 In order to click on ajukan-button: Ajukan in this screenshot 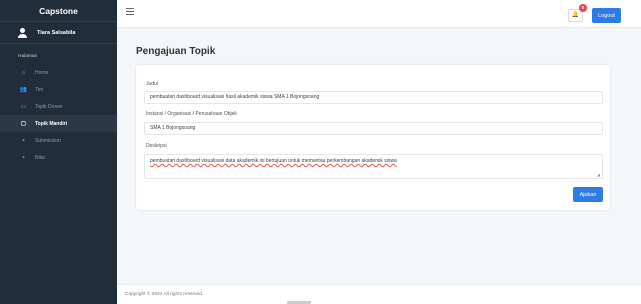, I will do `click(588, 194)`.